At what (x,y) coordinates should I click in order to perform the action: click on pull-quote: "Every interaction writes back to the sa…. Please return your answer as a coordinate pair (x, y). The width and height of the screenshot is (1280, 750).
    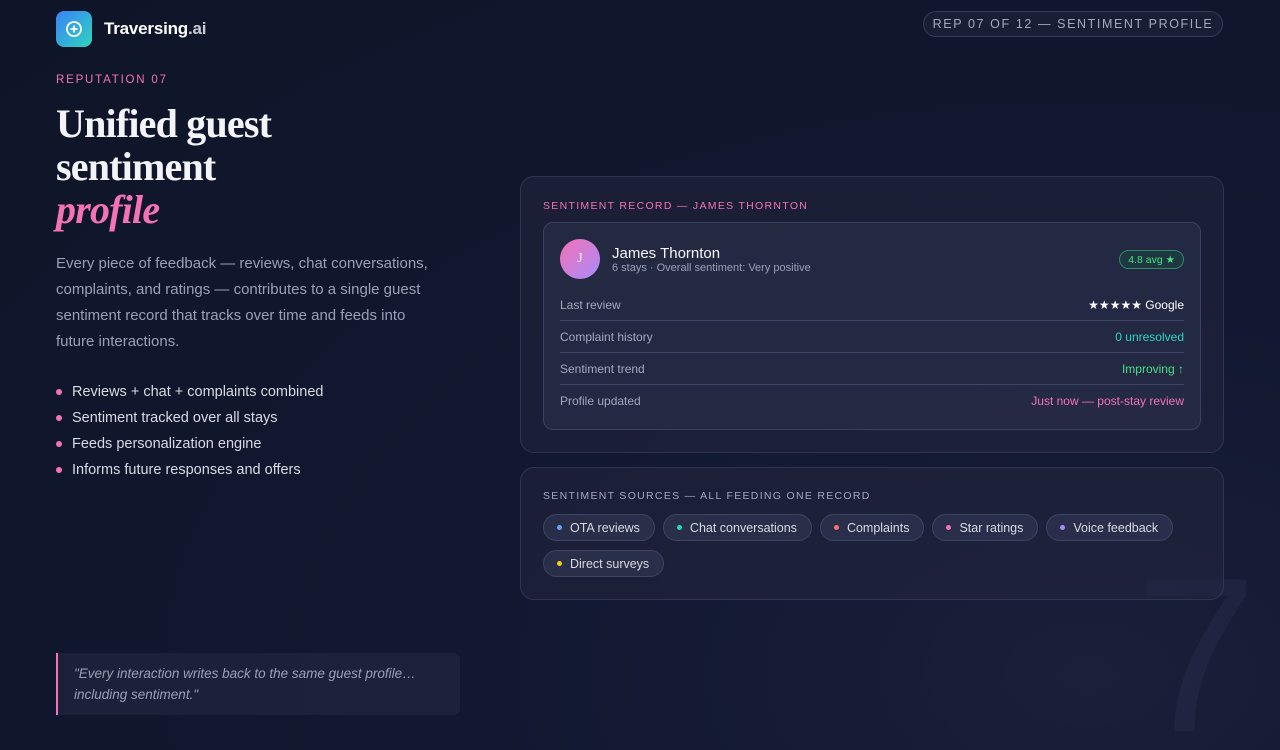
    Looking at the image, I should click on (258, 684).